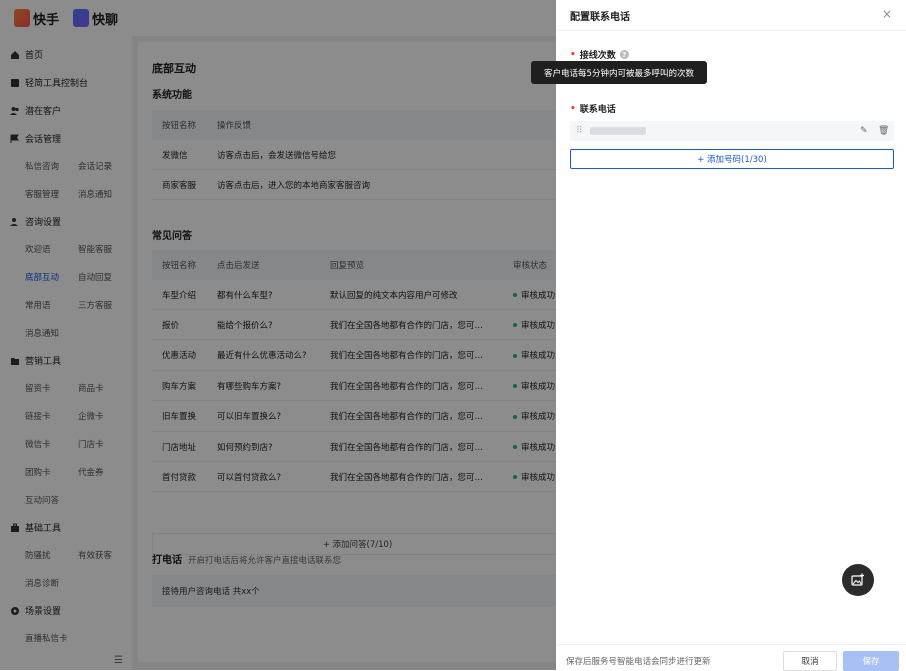 The image size is (906, 671). What do you see at coordinates (864, 131) in the screenshot?
I see `edit-icon: ✎` at bounding box center [864, 131].